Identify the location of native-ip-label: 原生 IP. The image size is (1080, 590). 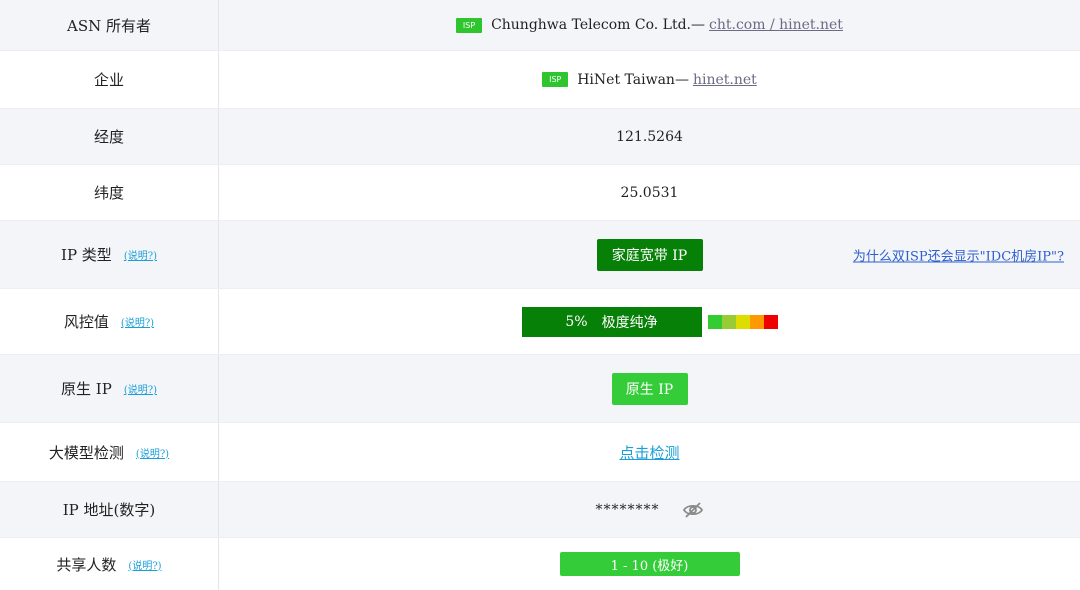
(86, 389).